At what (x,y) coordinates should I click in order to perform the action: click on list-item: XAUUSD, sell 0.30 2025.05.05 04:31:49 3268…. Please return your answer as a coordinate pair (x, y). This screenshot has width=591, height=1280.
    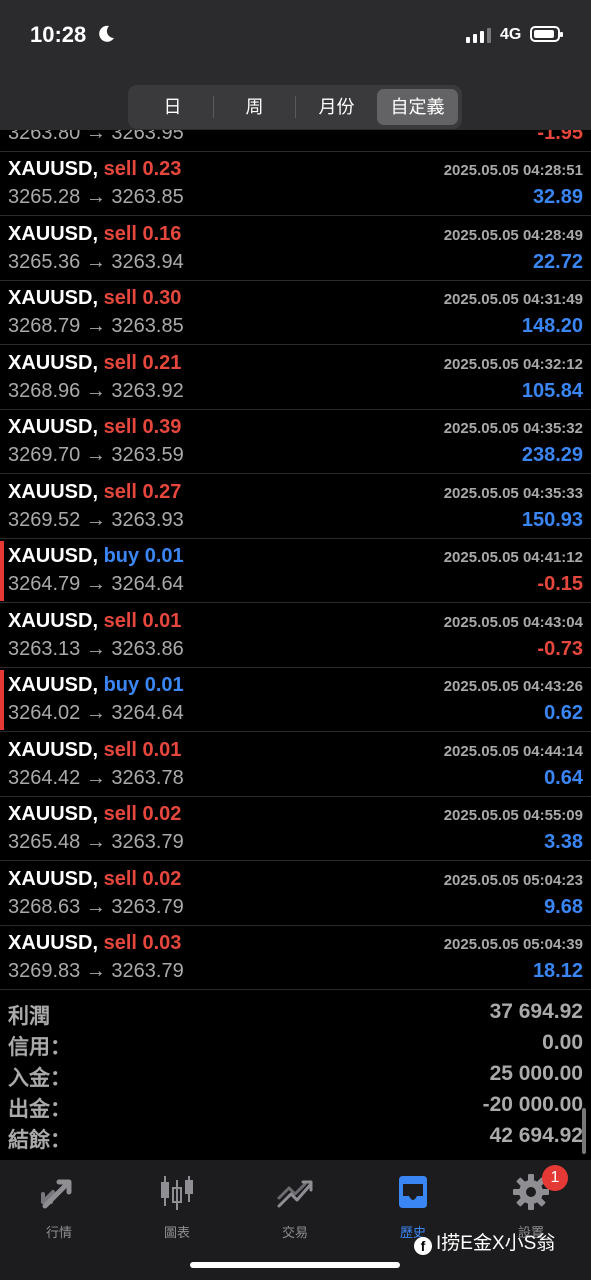
    Looking at the image, I should click on (295, 313).